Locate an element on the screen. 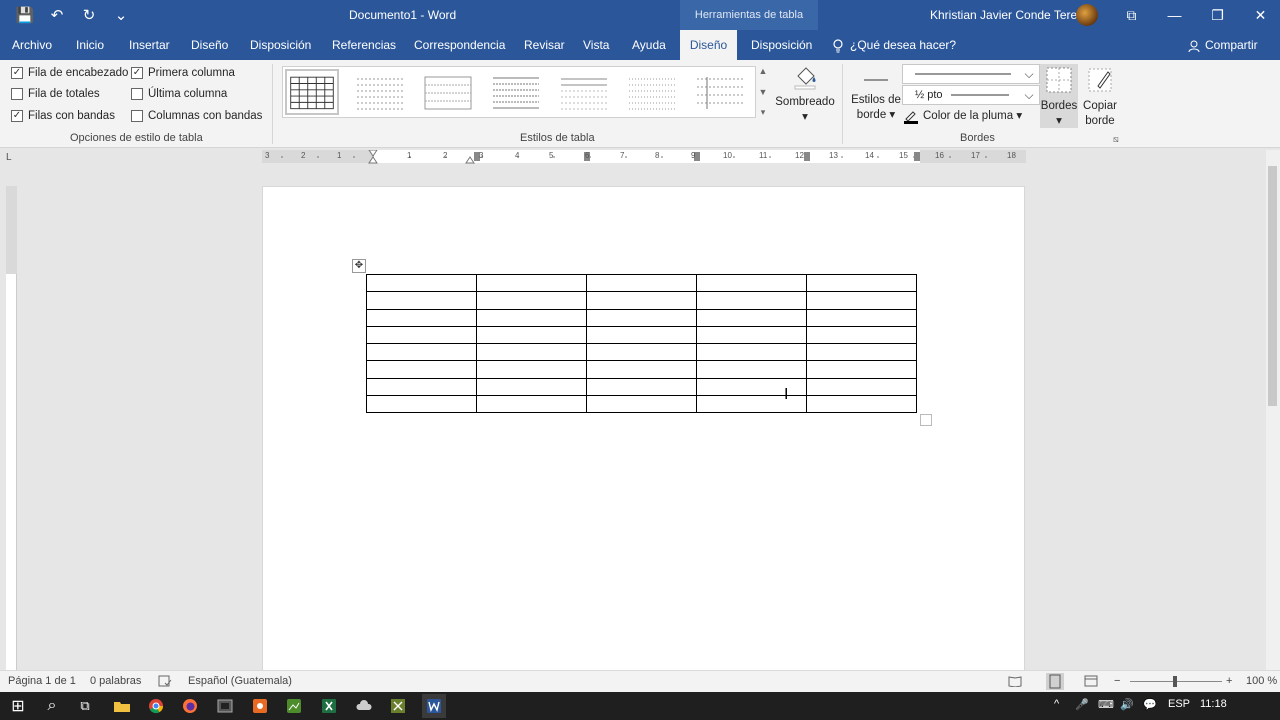 The height and width of the screenshot is (720, 1280). clock: 11:18 is located at coordinates (1213, 704).